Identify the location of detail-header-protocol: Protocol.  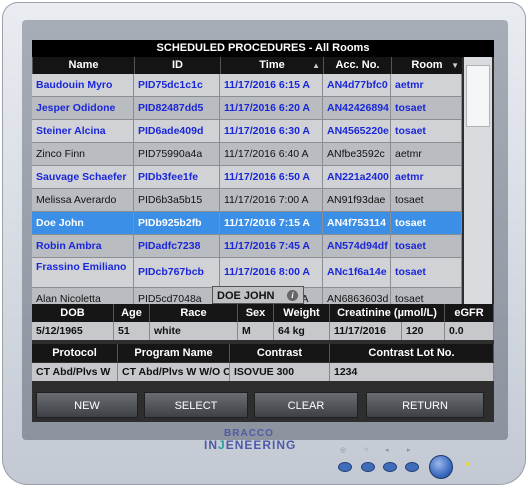
(75, 353).